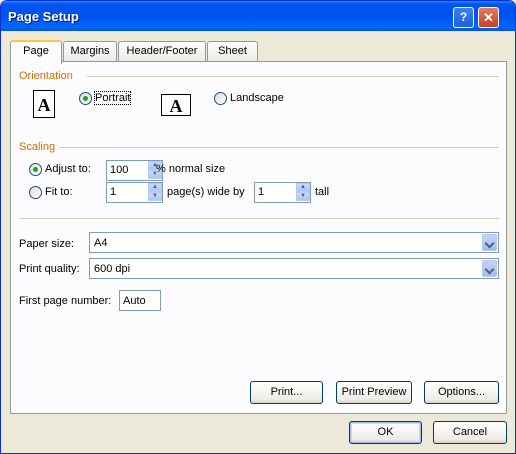 This screenshot has height=454, width=516. Describe the element at coordinates (470, 432) in the screenshot. I see `cancel-button: Cancel` at that location.